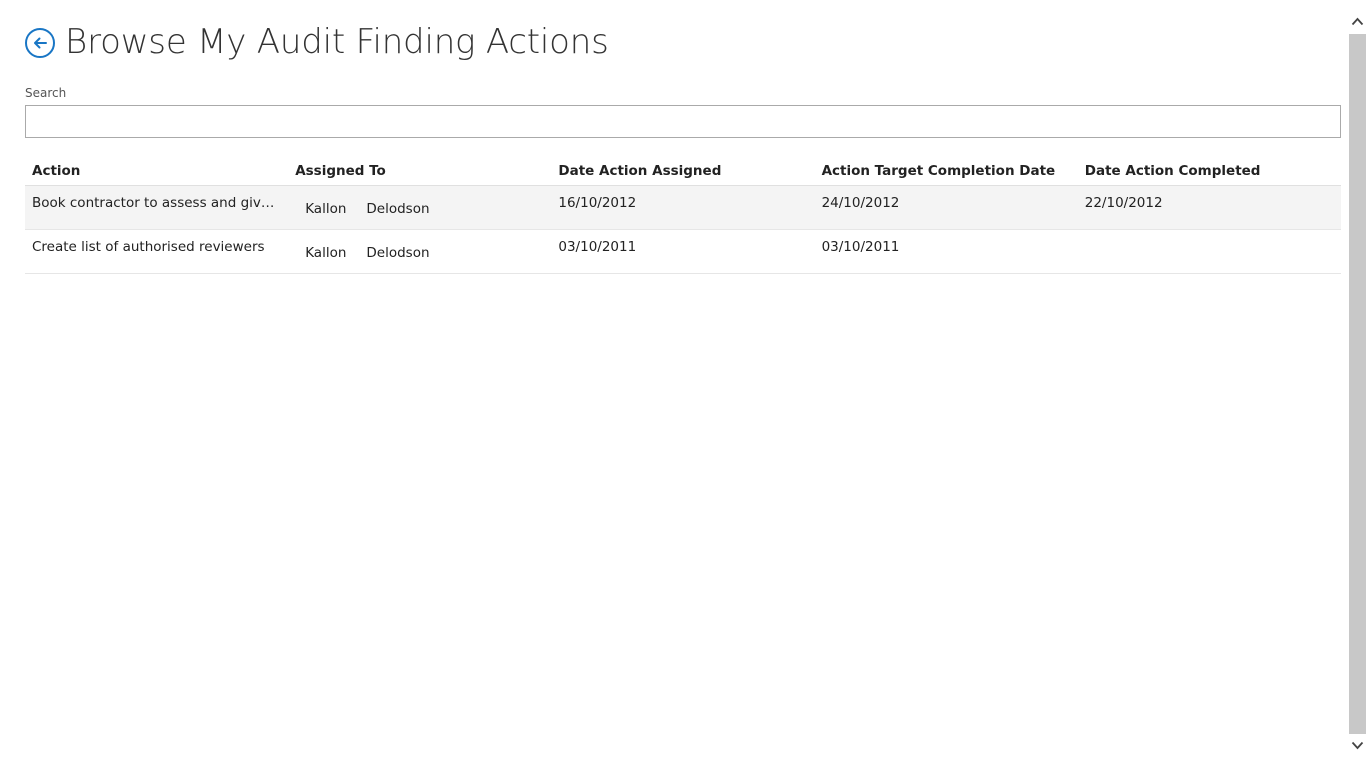 The width and height of the screenshot is (1366, 768). I want to click on scroll-up-button, so click(1357, 21).